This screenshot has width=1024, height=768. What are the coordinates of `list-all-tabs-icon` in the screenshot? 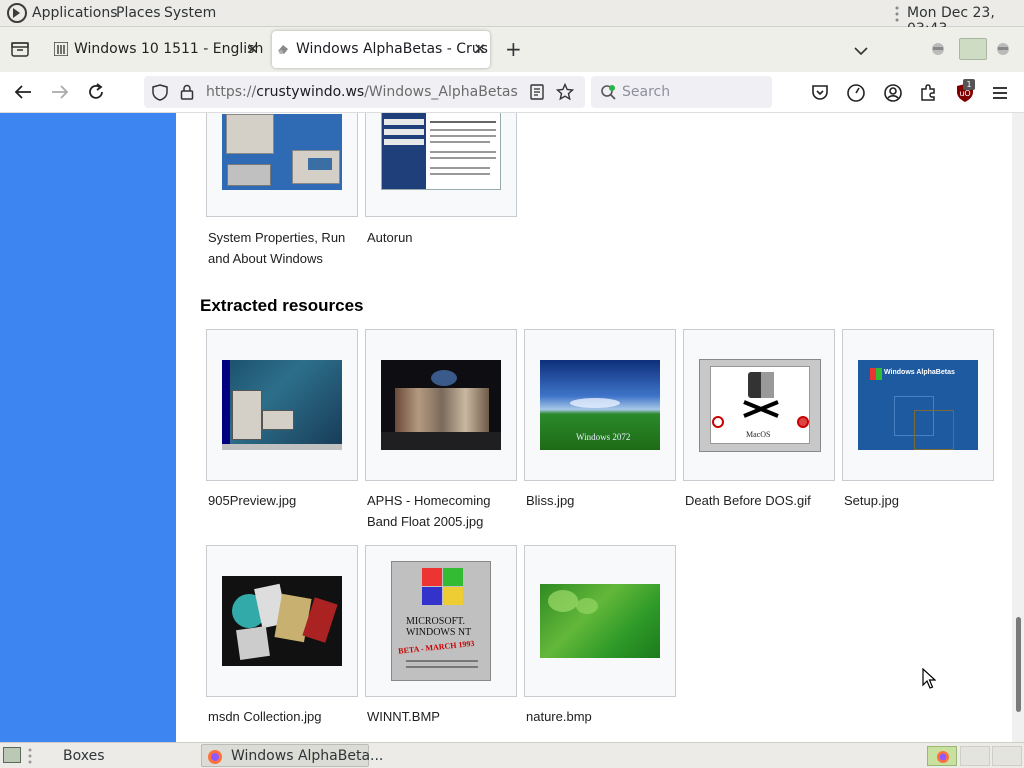 It's located at (861, 50).